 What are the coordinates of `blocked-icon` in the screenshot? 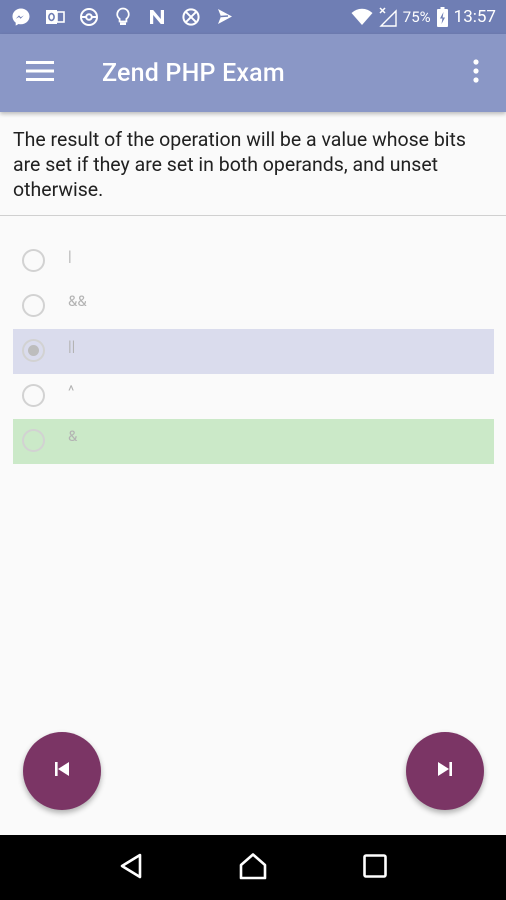 It's located at (190, 17).